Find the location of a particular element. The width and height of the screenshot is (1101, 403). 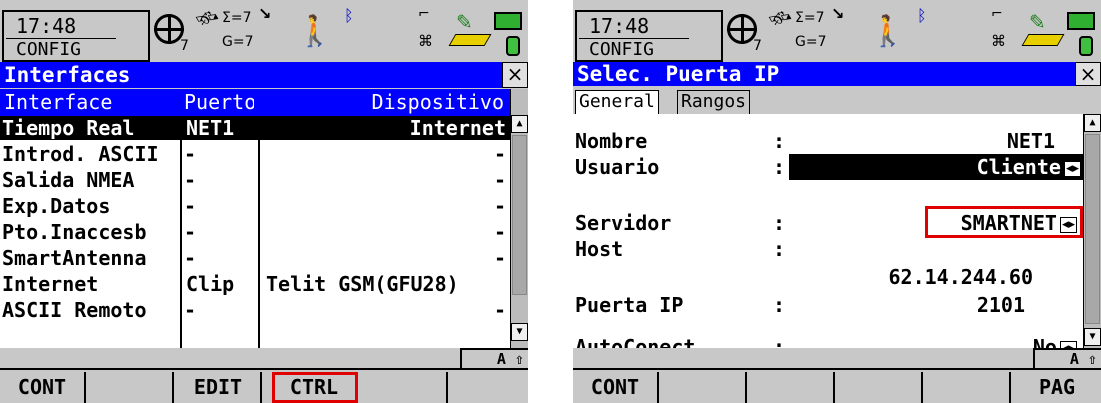

table-row: Pto.Inaccesb - - is located at coordinates (255, 232).